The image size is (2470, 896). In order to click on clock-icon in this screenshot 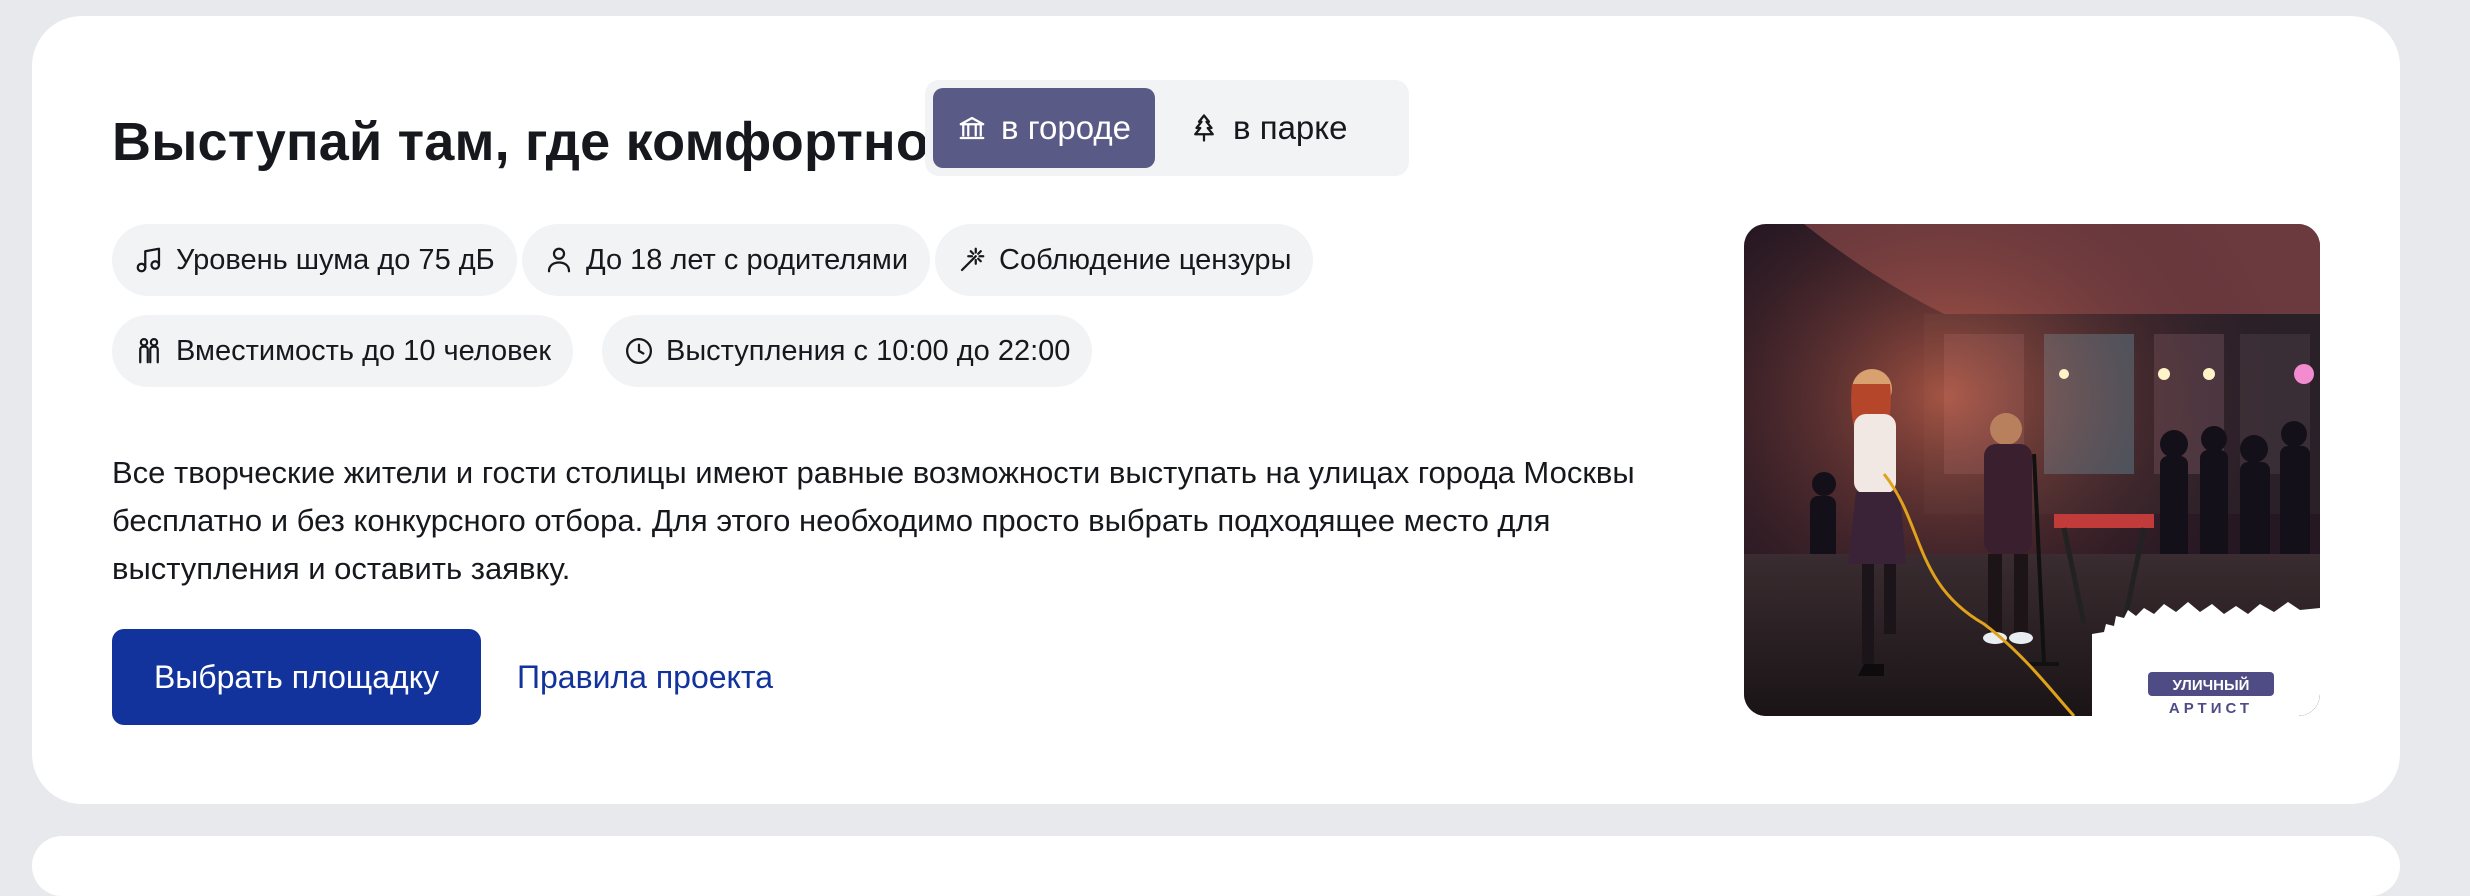, I will do `click(639, 351)`.